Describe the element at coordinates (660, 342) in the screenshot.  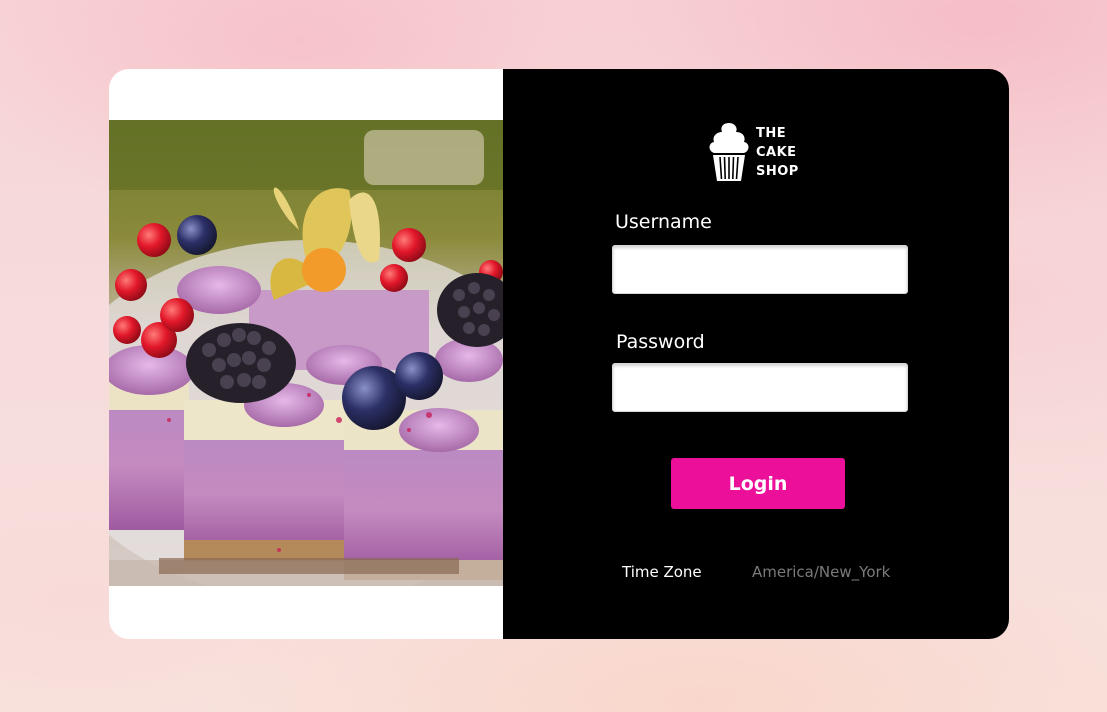
I see `password-label: Password` at that location.